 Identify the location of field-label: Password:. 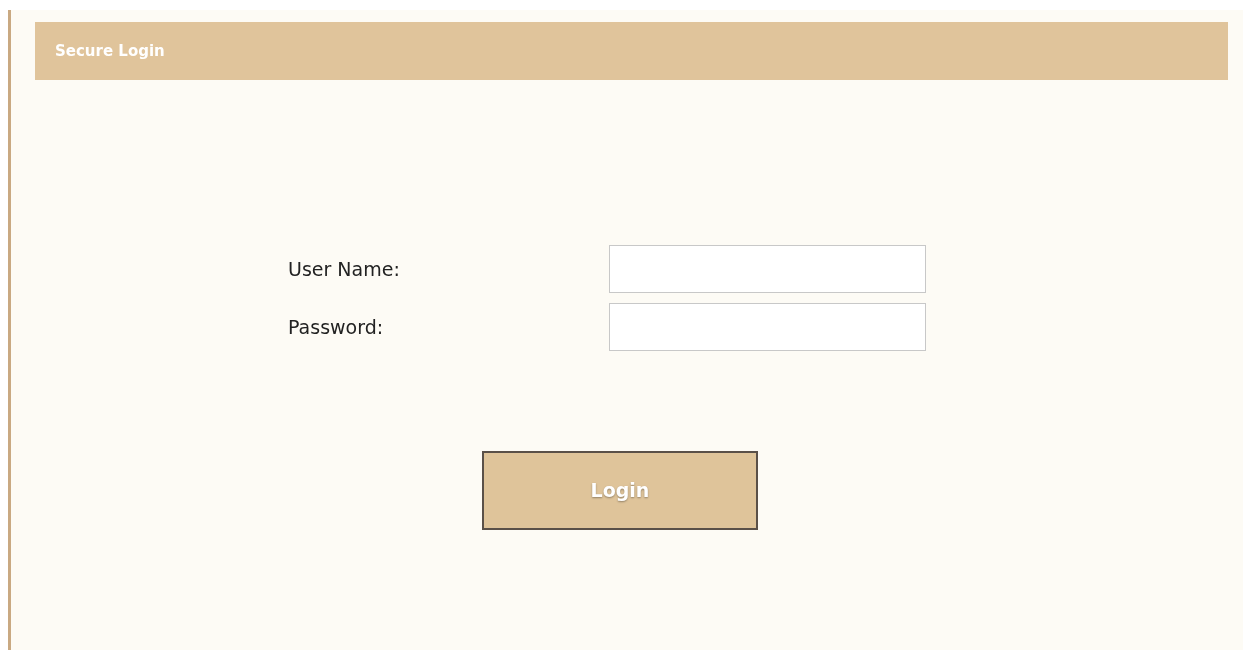
(336, 327).